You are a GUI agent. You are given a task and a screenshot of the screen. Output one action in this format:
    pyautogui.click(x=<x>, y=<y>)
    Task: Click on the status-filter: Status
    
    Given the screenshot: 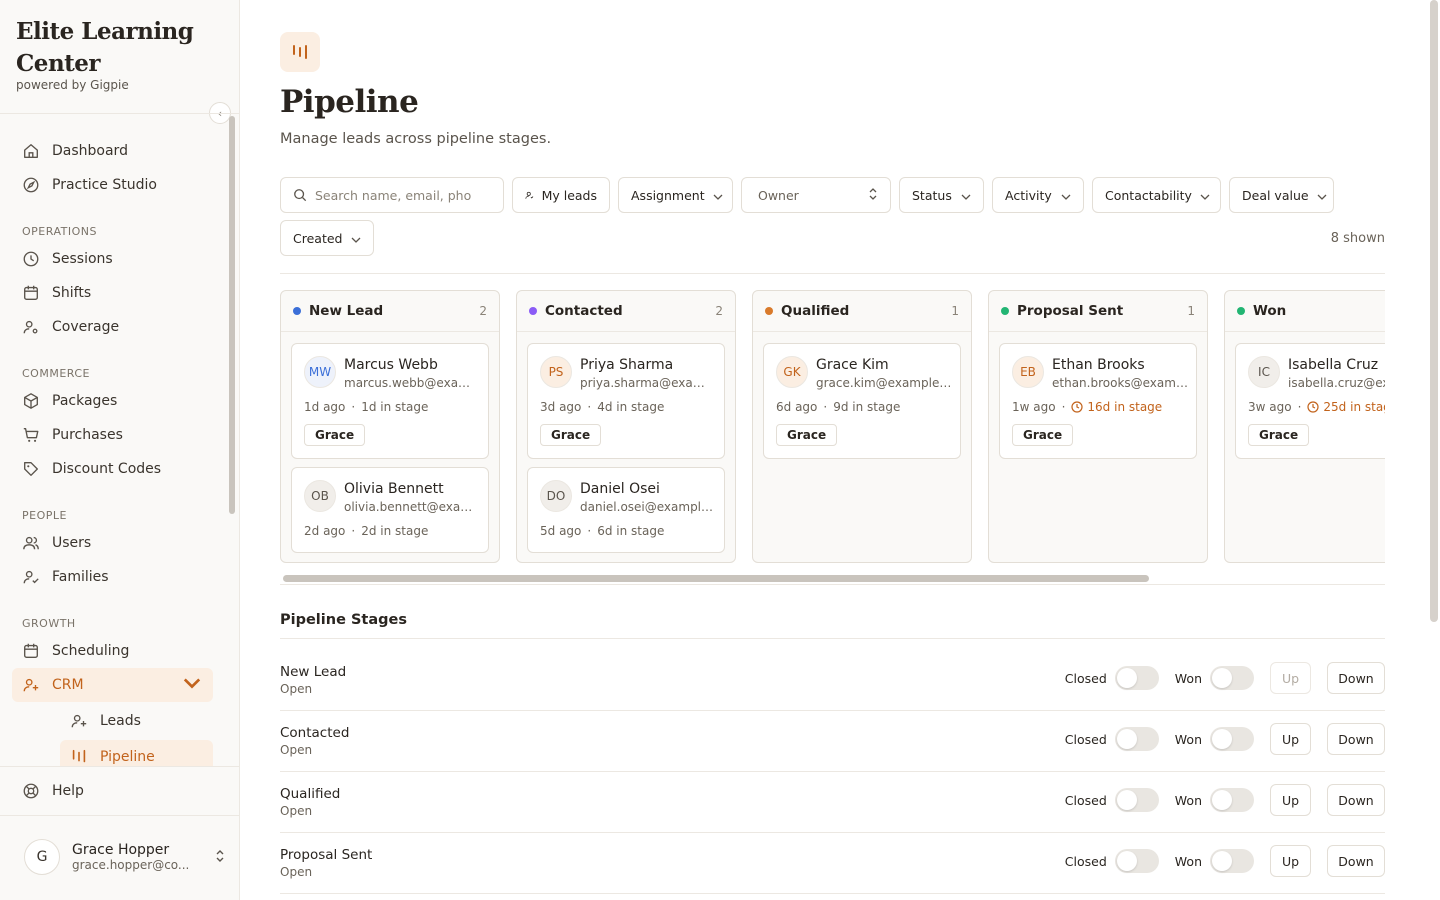 What is the action you would take?
    pyautogui.click(x=941, y=195)
    